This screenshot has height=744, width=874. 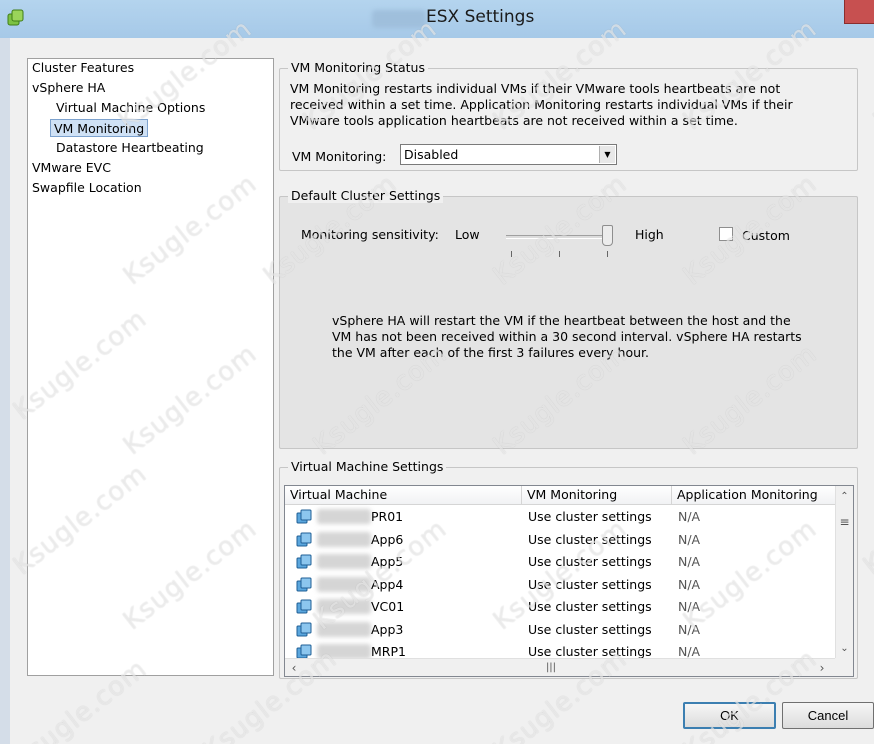 I want to click on nav-item-datastore-heartbeating: Datastore Heartbeating, so click(x=130, y=148).